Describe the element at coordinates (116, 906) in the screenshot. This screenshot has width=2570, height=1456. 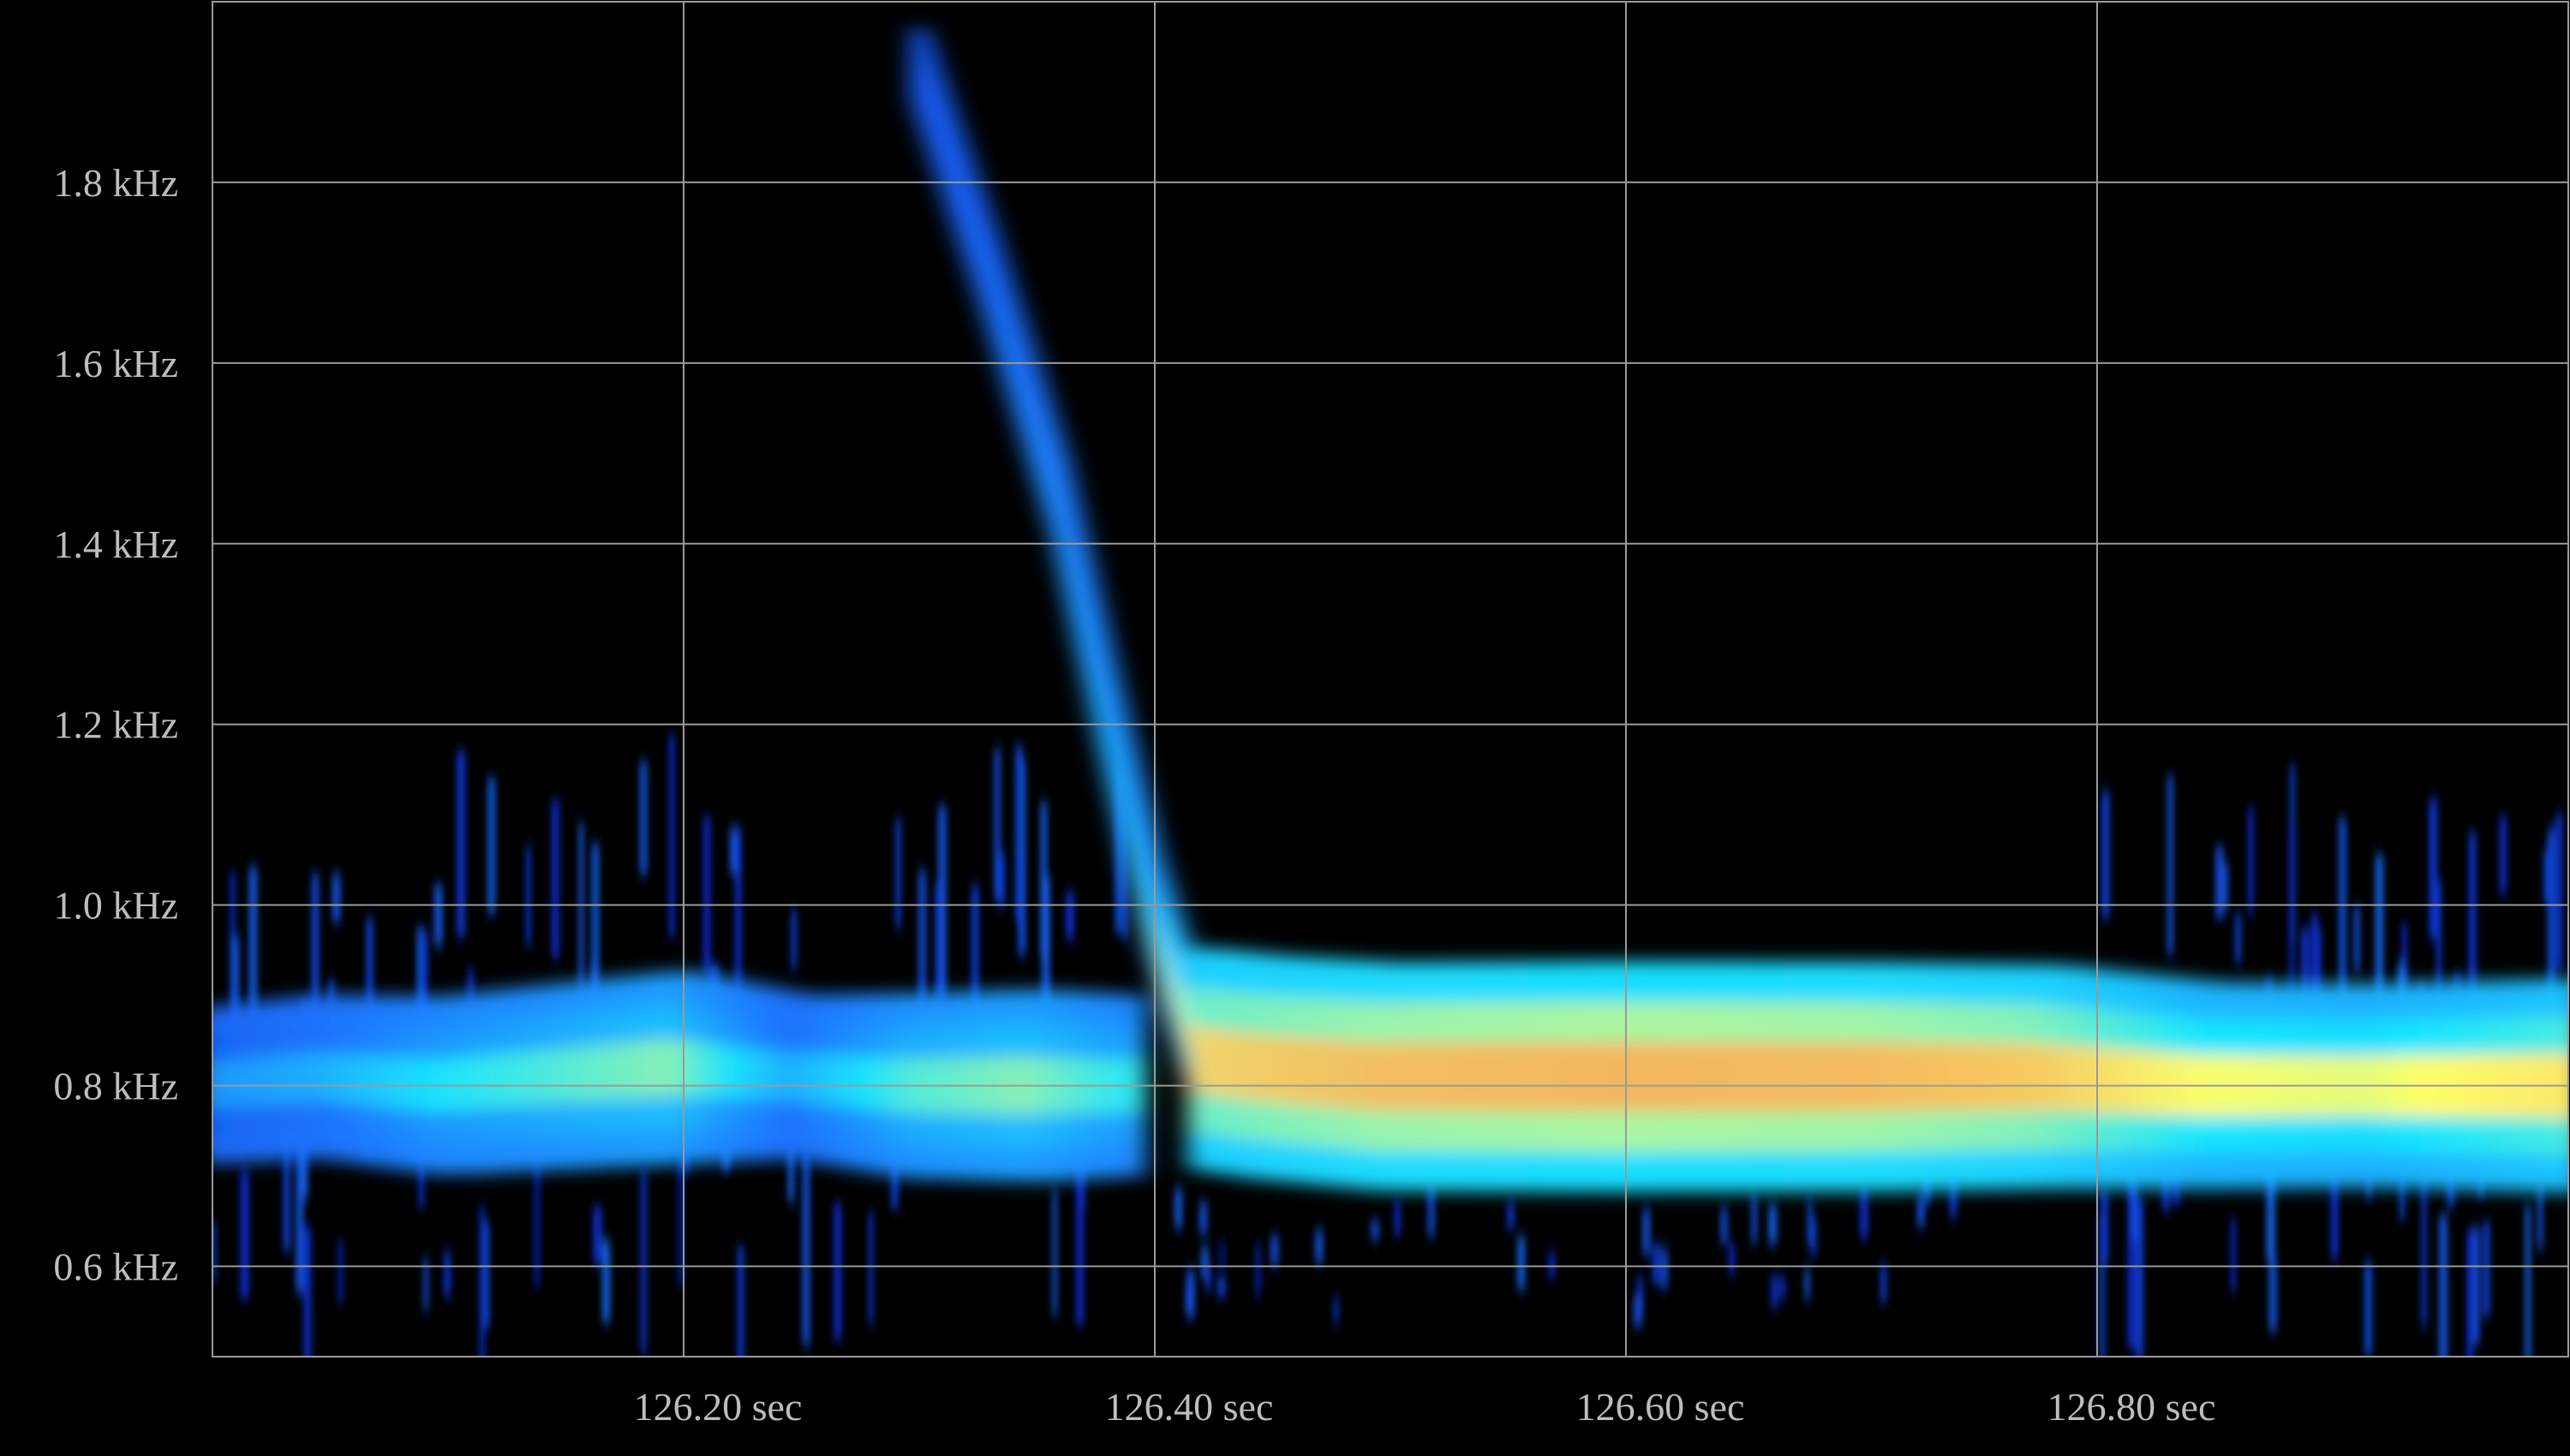
I see `y-tick-label: 1.0 kHz` at that location.